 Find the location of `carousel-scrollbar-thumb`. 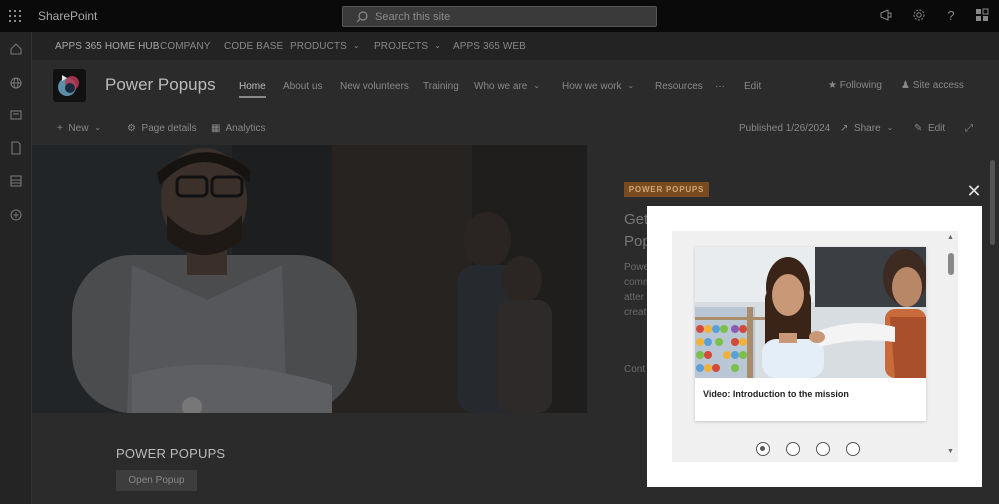

carousel-scrollbar-thumb is located at coordinates (951, 264).